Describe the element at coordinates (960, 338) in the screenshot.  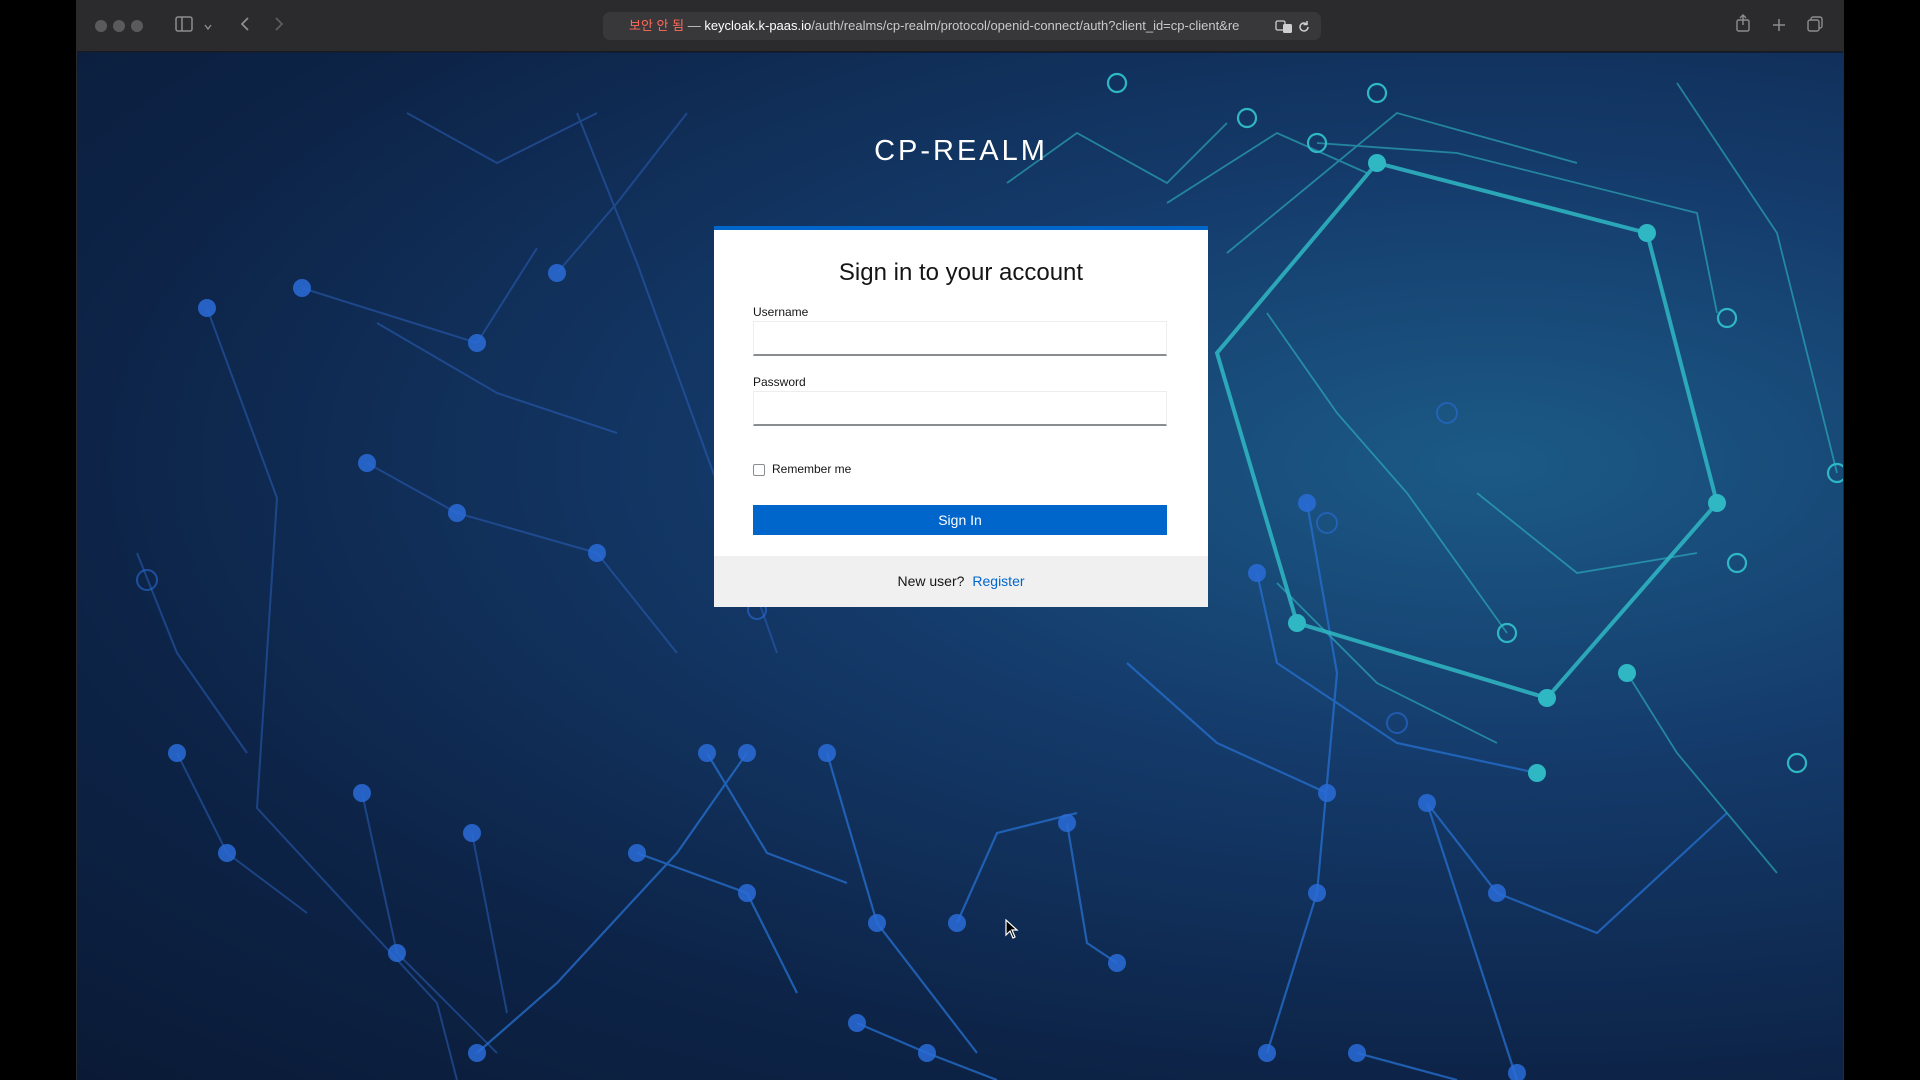
I see `username-input` at that location.